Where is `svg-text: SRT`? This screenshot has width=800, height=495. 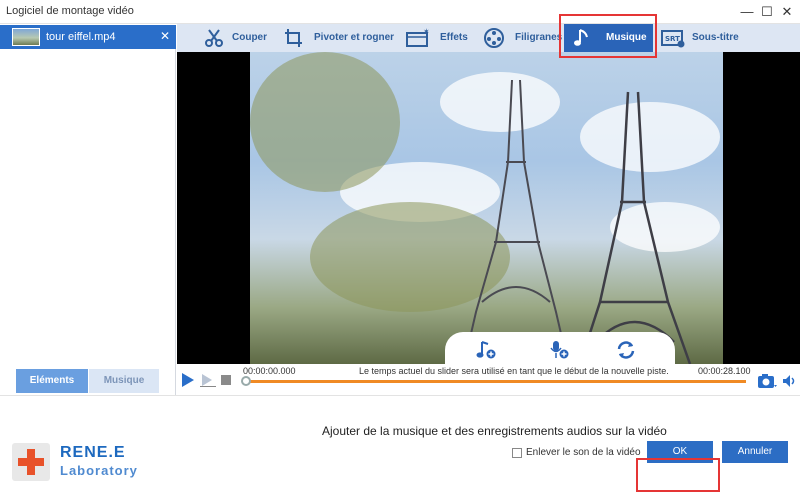 svg-text: SRT is located at coordinates (672, 39).